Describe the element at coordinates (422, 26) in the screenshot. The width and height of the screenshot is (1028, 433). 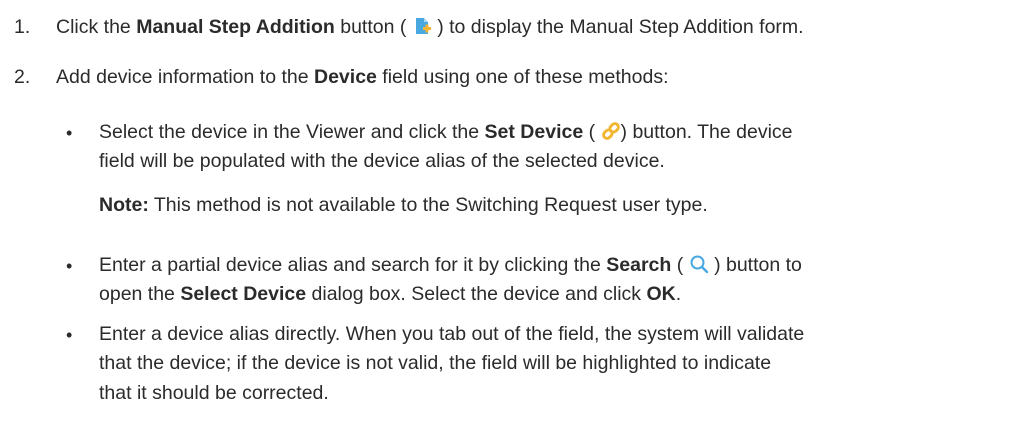
I see `add-document-icon` at that location.